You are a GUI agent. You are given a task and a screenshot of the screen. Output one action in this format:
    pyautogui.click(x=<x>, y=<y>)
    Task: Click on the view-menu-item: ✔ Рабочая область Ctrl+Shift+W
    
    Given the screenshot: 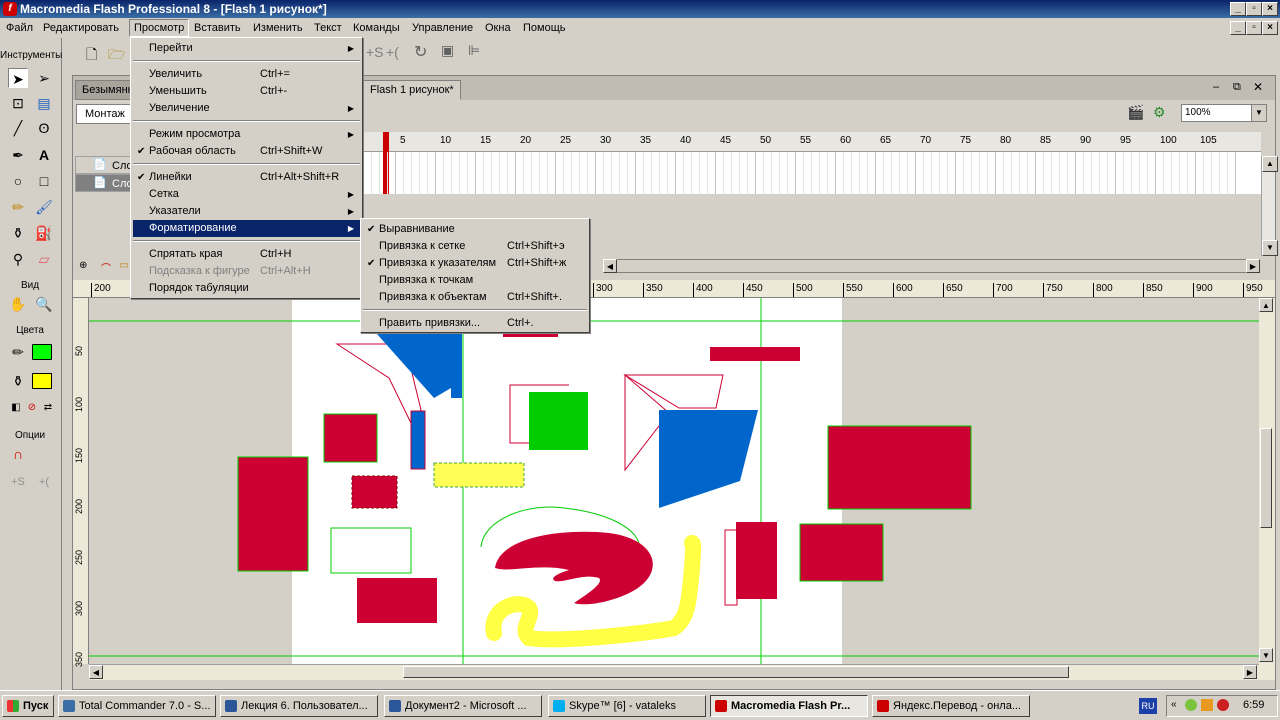 What is the action you would take?
    pyautogui.click(x=246, y=151)
    